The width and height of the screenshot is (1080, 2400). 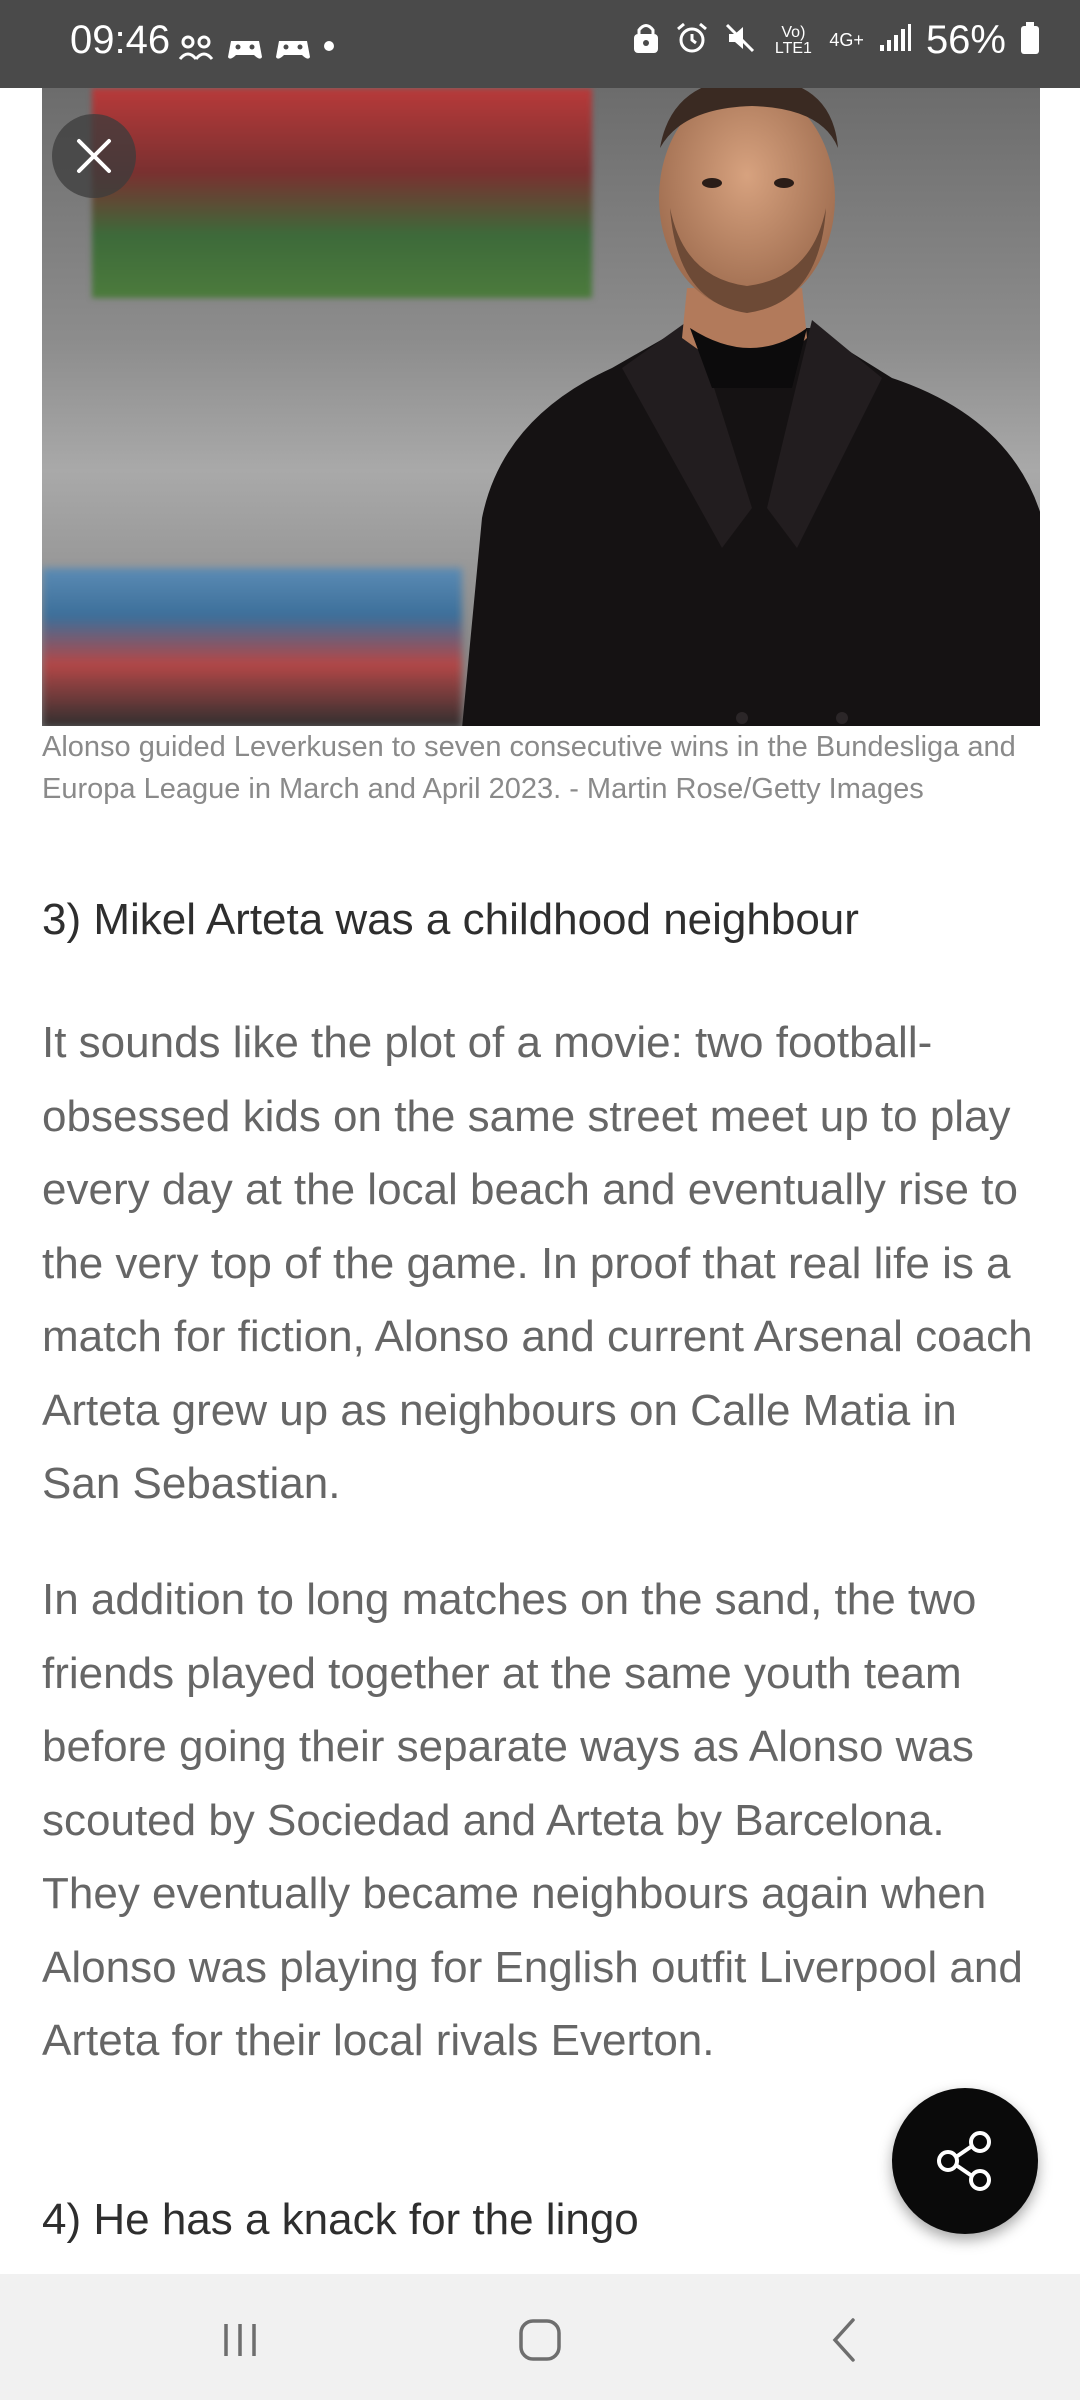 What do you see at coordinates (196, 48) in the screenshot?
I see `group-icon` at bounding box center [196, 48].